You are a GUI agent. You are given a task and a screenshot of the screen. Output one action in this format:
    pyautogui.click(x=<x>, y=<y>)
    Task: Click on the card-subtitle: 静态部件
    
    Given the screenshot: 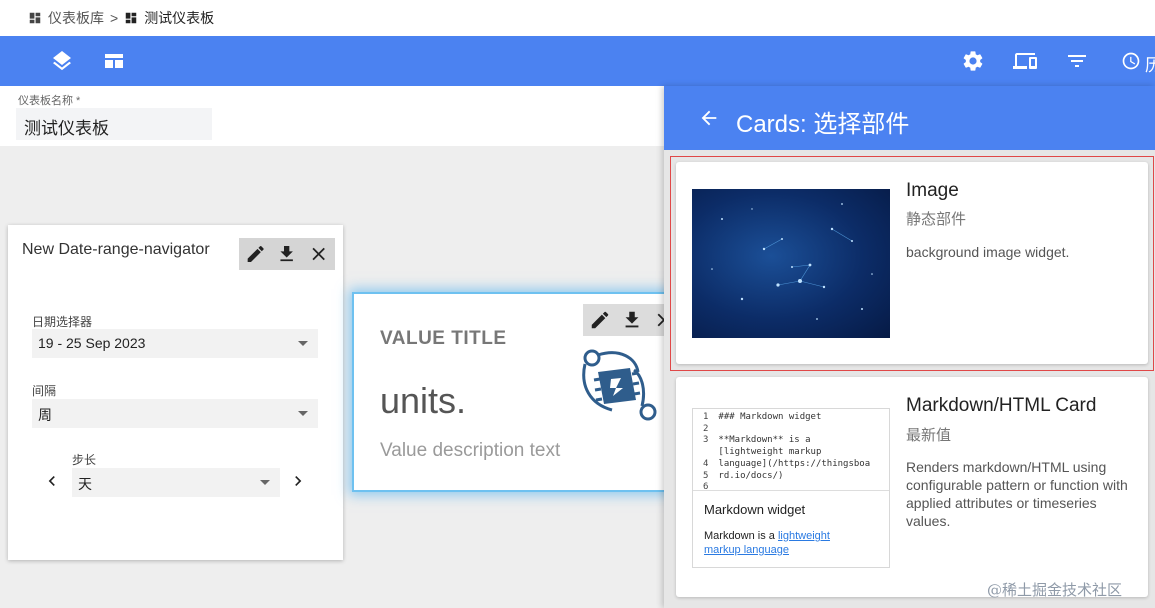 What is the action you would take?
    pyautogui.click(x=936, y=219)
    